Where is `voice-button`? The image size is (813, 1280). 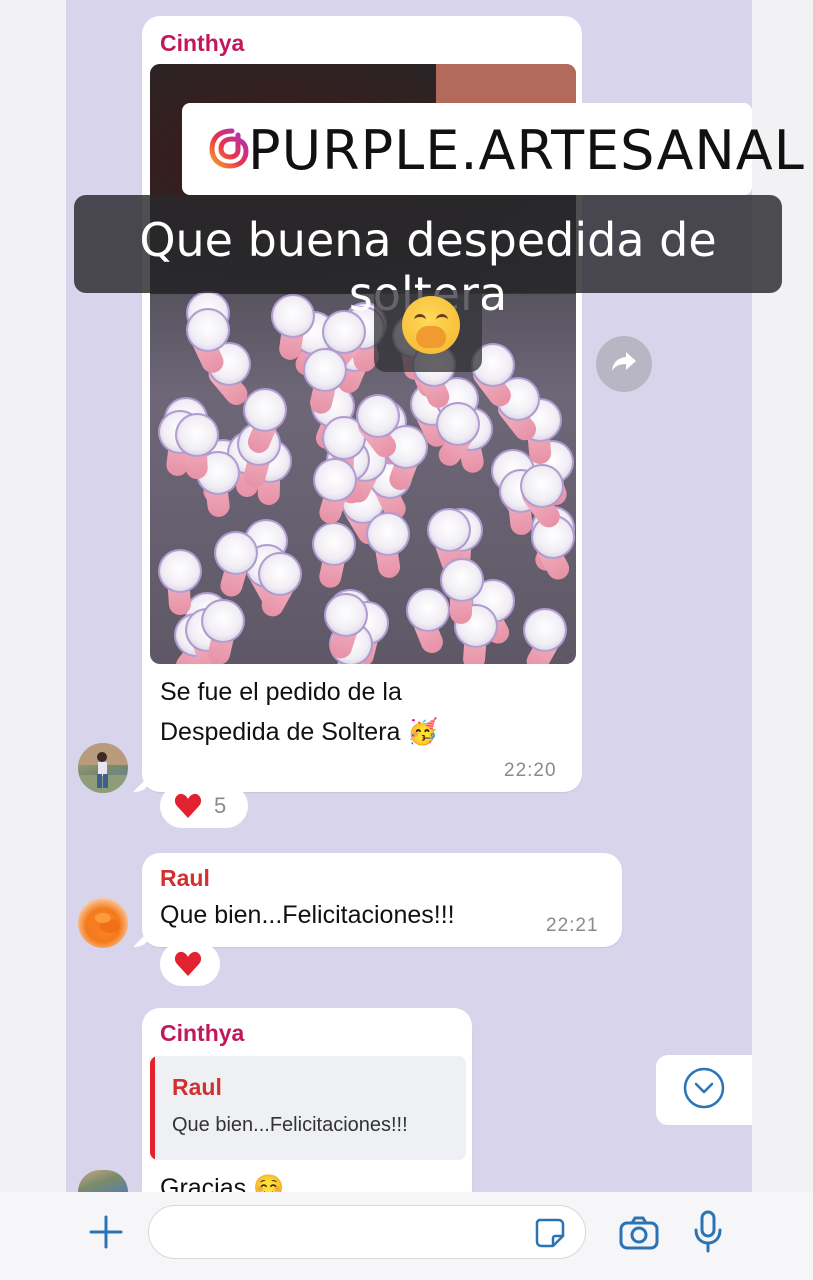 voice-button is located at coordinates (708, 1234).